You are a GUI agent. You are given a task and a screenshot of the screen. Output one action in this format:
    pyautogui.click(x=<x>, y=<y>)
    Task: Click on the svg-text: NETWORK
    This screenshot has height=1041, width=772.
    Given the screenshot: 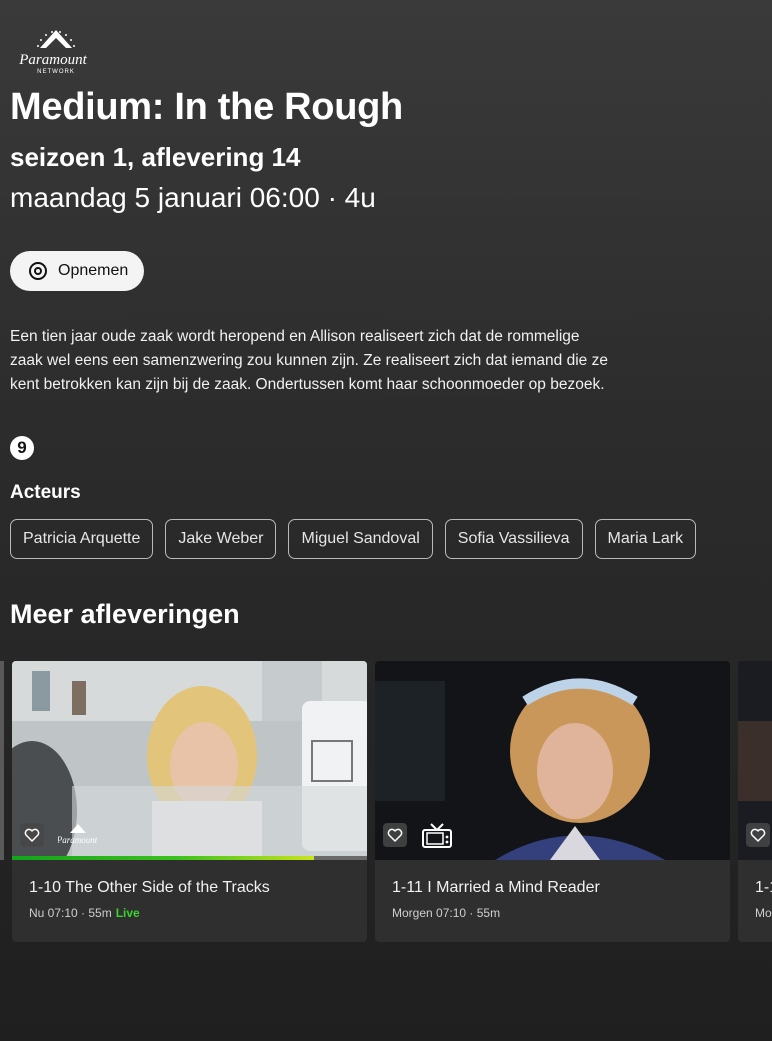 What is the action you would take?
    pyautogui.click(x=56, y=72)
    